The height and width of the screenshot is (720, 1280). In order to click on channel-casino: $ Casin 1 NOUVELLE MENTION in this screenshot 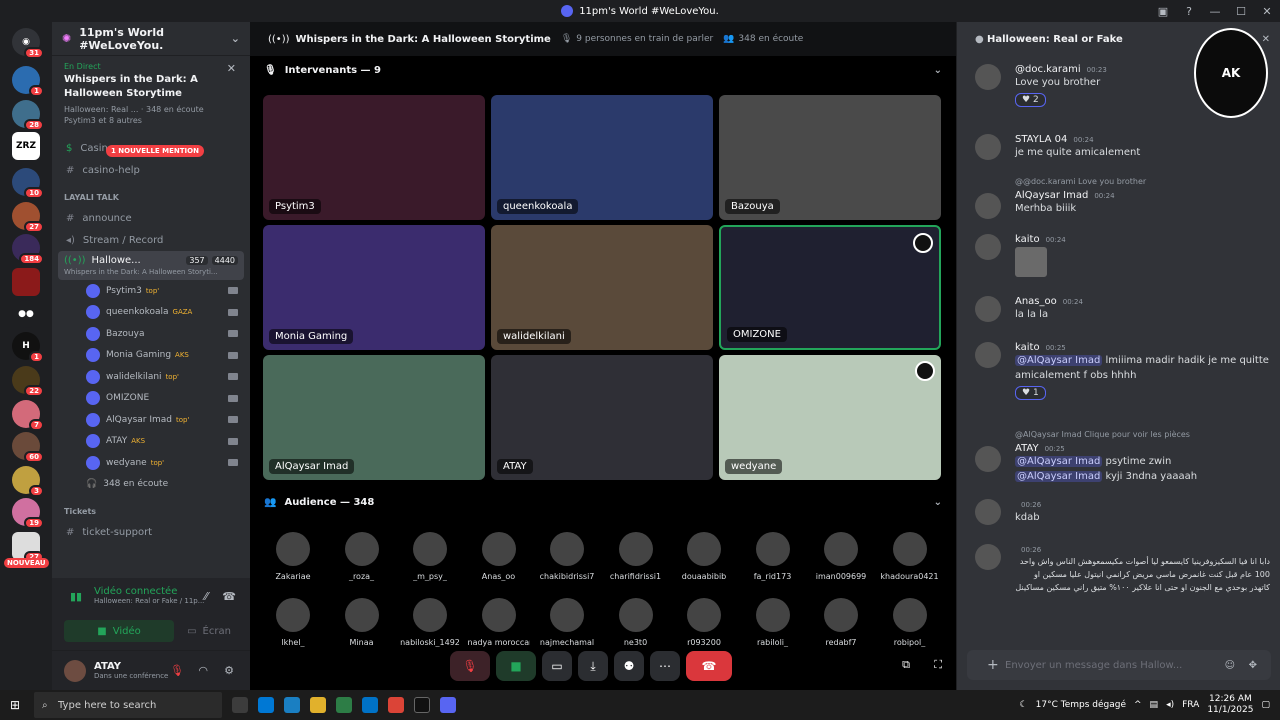, I will do `click(151, 148)`.